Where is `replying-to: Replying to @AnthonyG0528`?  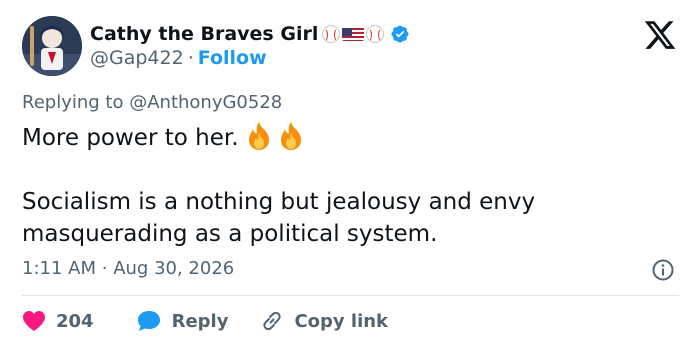
replying-to: Replying to @AnthonyG0528 is located at coordinates (152, 102).